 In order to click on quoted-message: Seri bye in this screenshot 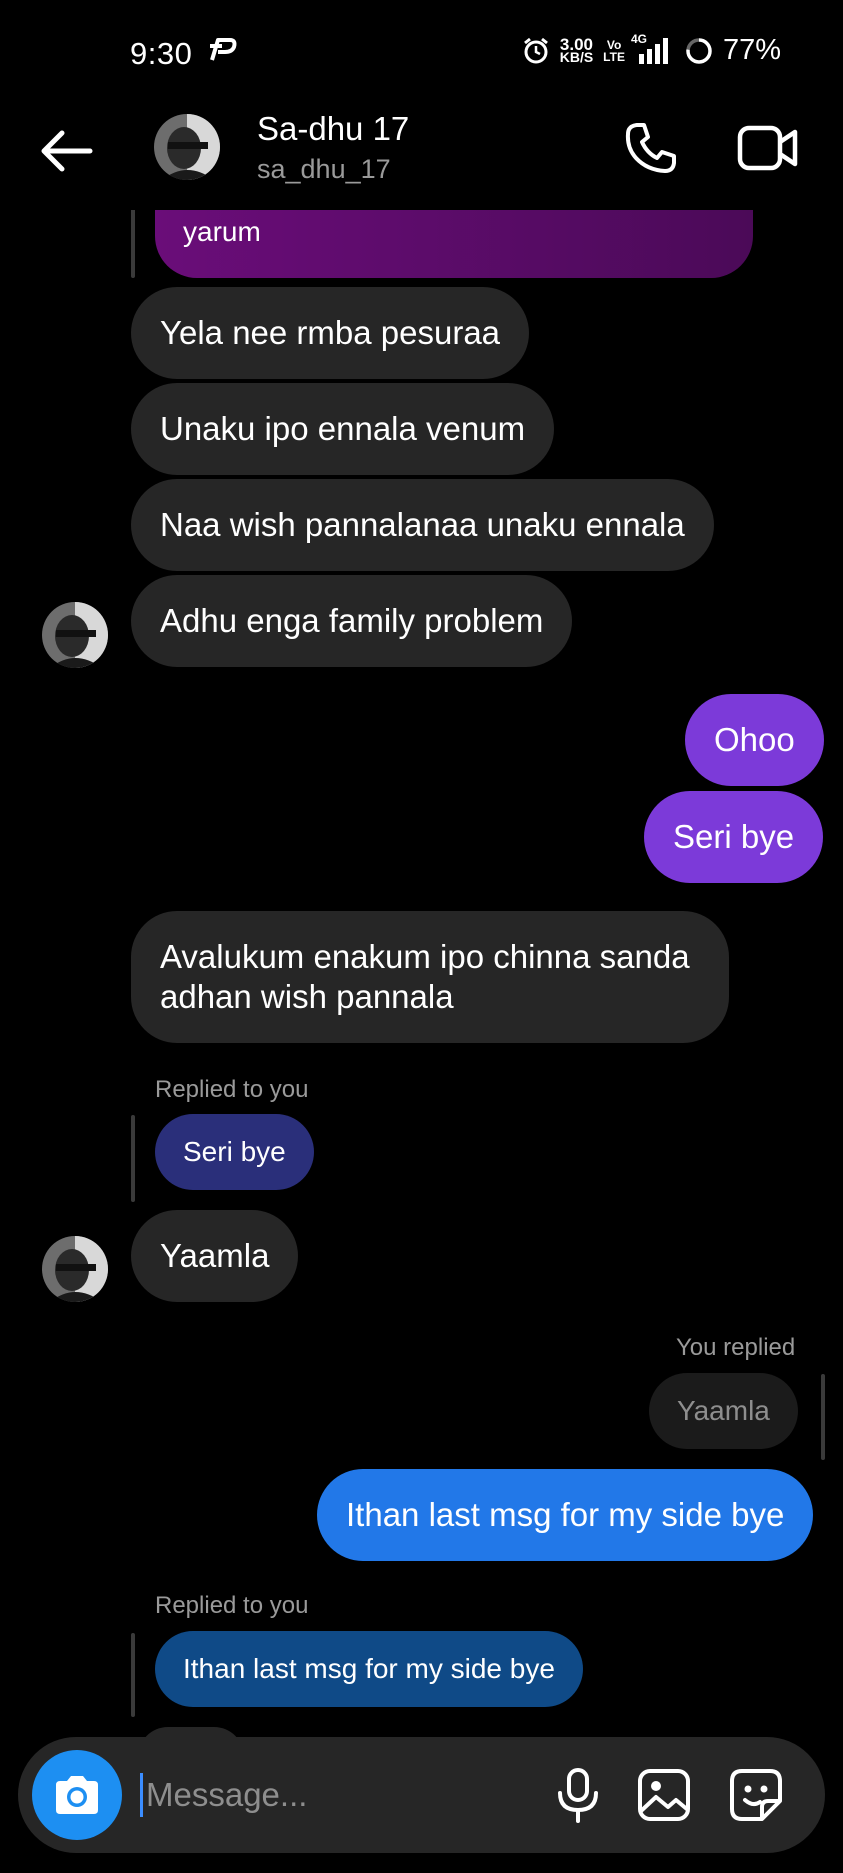, I will do `click(234, 1152)`.